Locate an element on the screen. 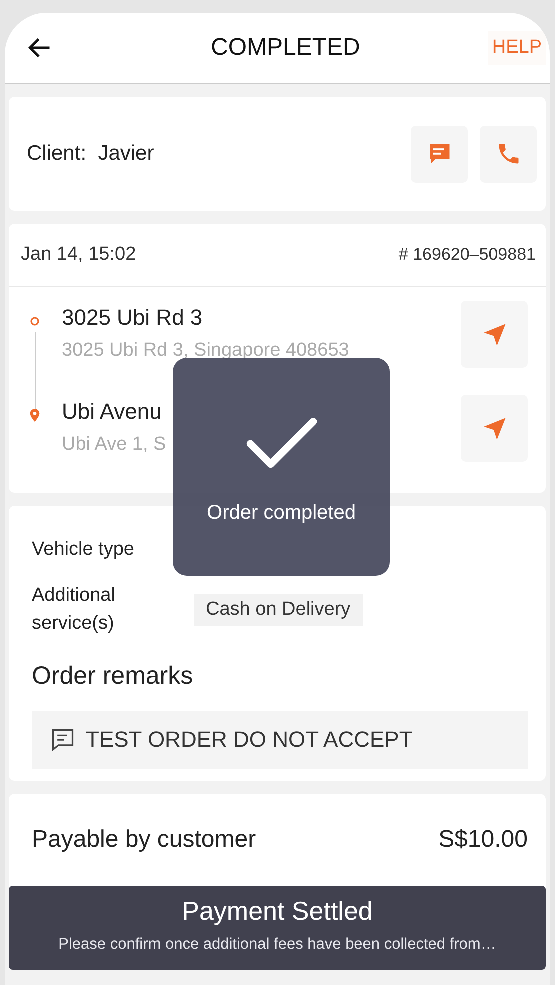 The width and height of the screenshot is (555, 985). payment-amount: S$10.00 is located at coordinates (483, 840).